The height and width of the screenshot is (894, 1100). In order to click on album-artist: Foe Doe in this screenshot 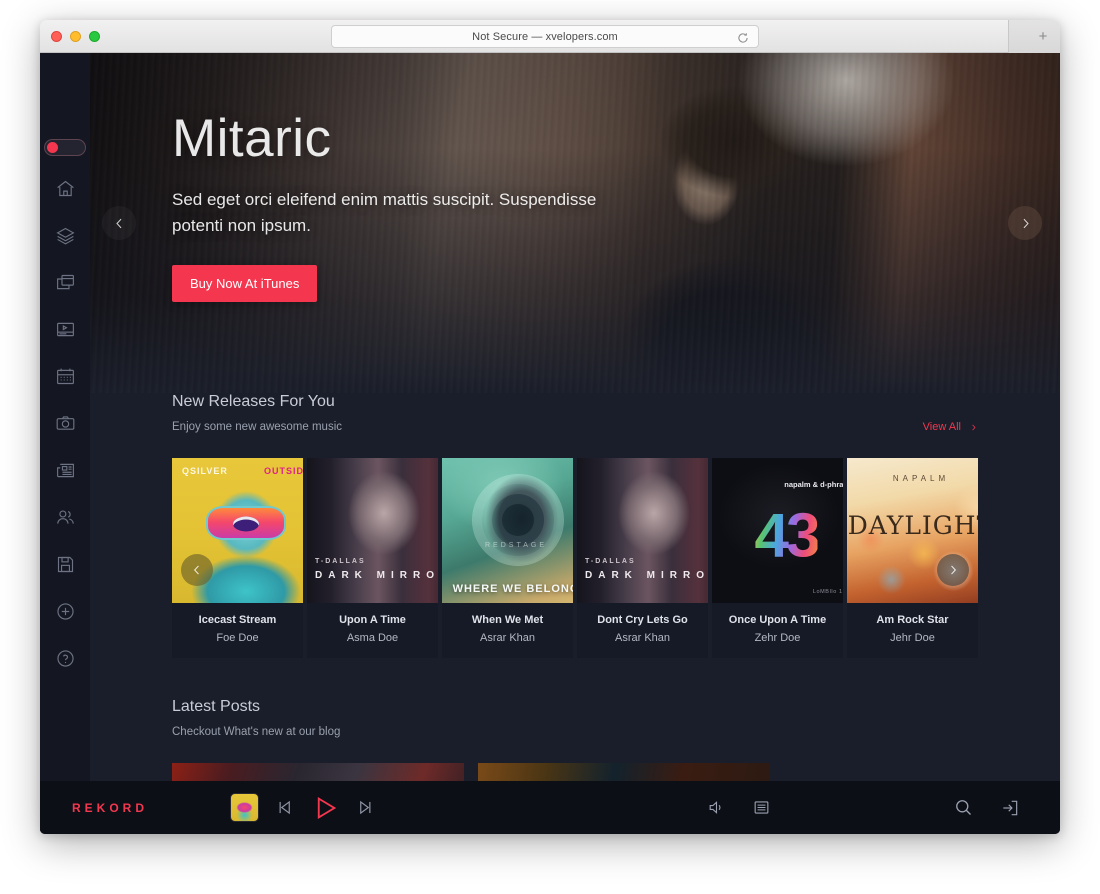, I will do `click(237, 638)`.